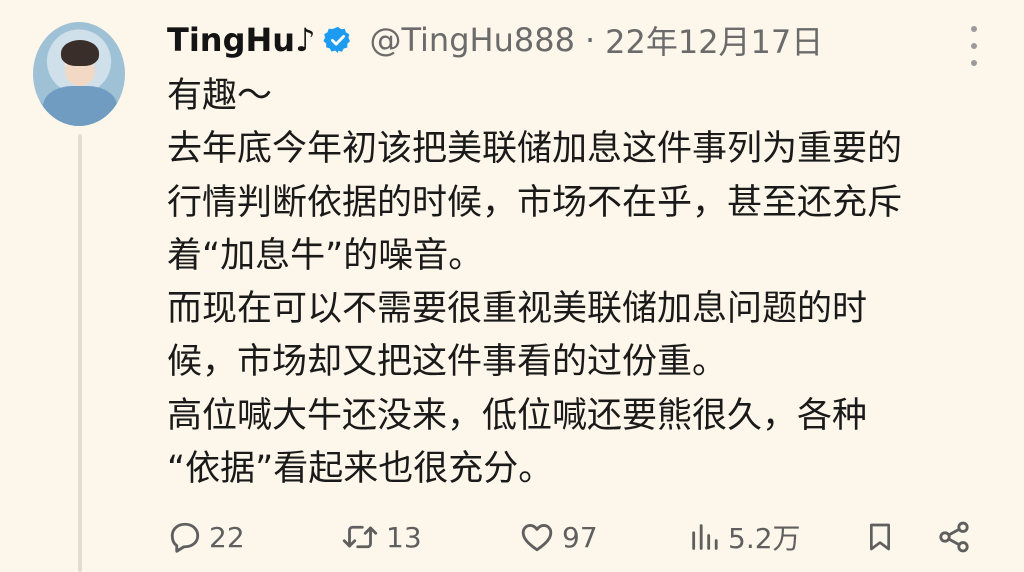 The height and width of the screenshot is (572, 1024). Describe the element at coordinates (79, 74) in the screenshot. I see `avatar` at that location.